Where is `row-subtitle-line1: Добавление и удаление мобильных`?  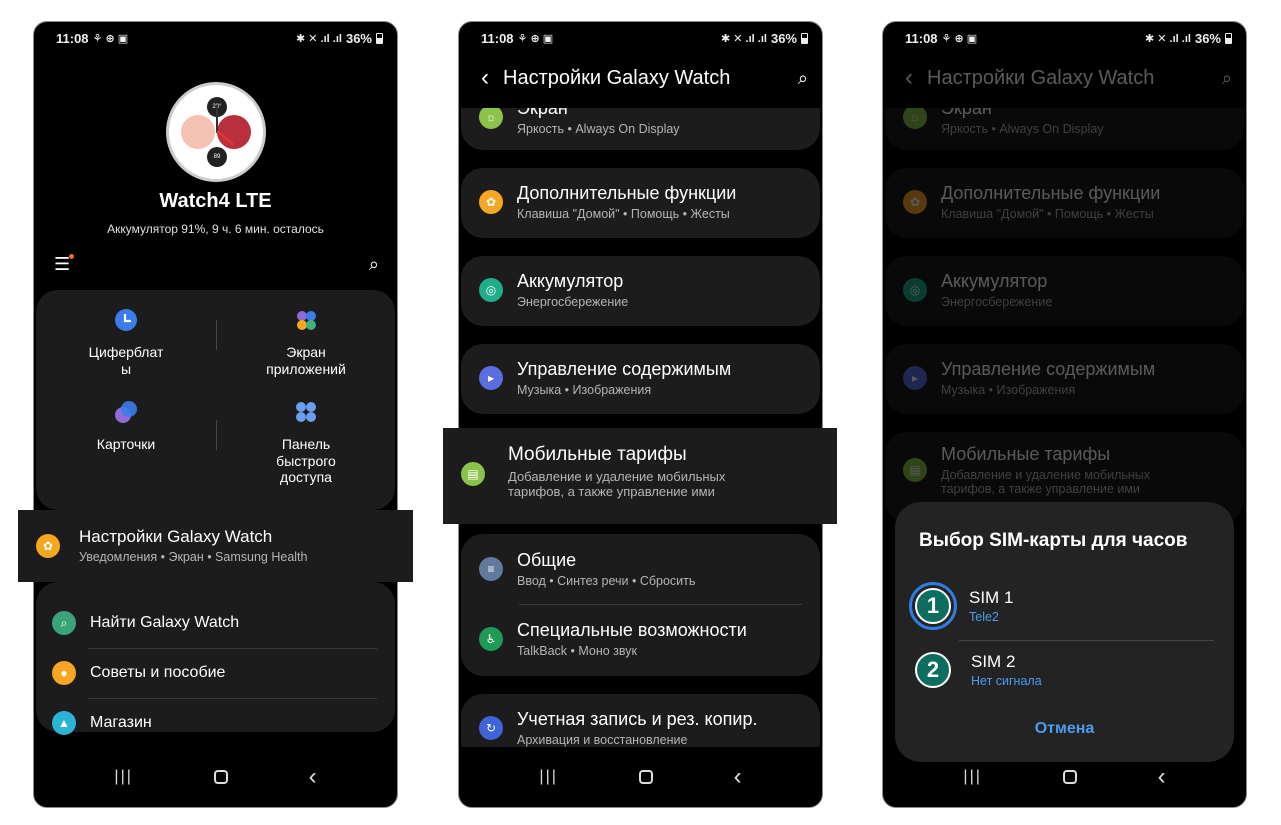
row-subtitle-line1: Добавление и удаление мобильных is located at coordinates (617, 476).